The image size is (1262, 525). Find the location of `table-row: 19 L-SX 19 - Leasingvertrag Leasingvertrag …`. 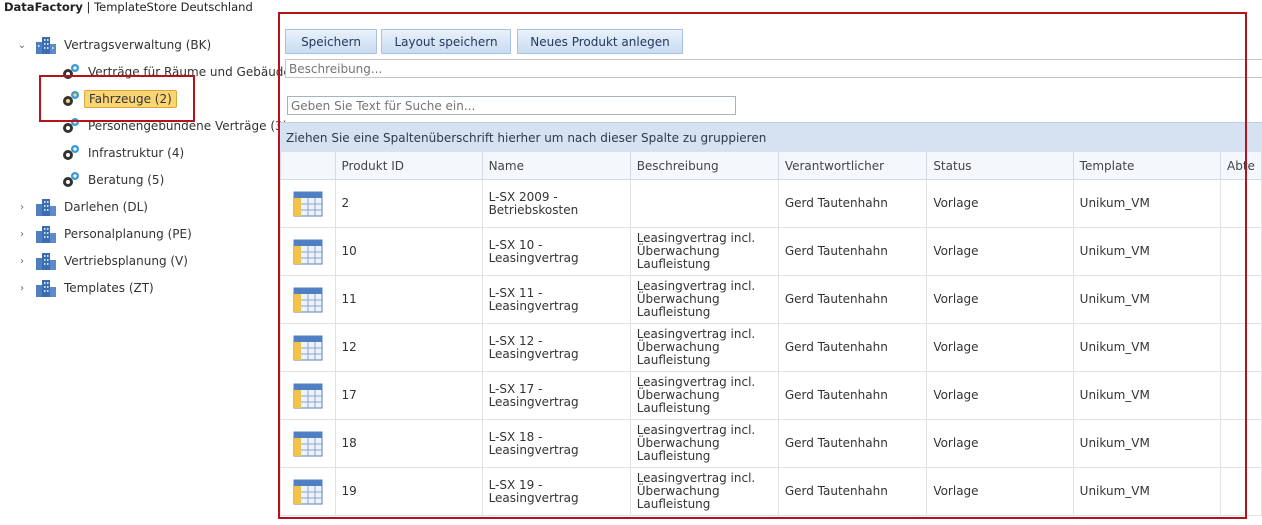

table-row: 19 L-SX 19 - Leasingvertrag Leasingvertrag … is located at coordinates (771, 491).